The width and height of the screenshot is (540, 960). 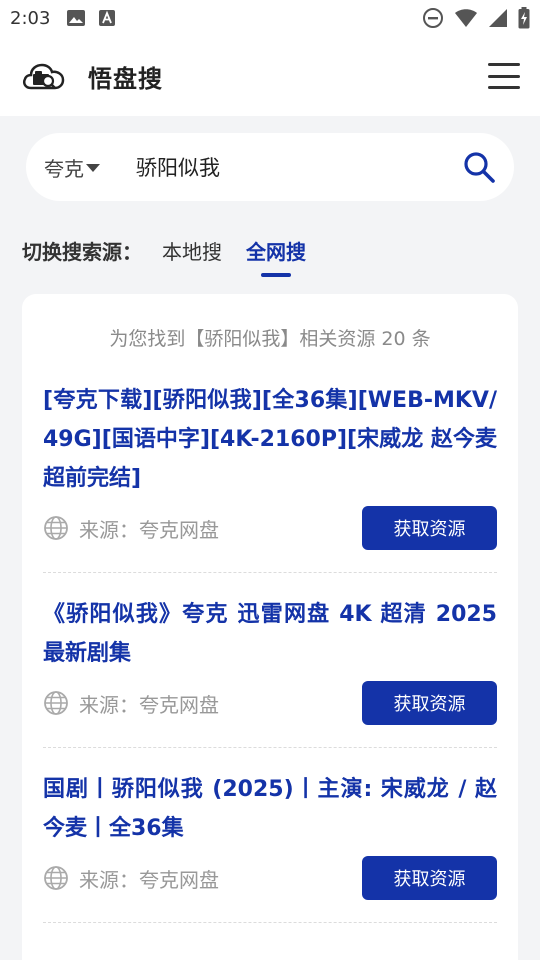 I want to click on menu-button, so click(x=504, y=76).